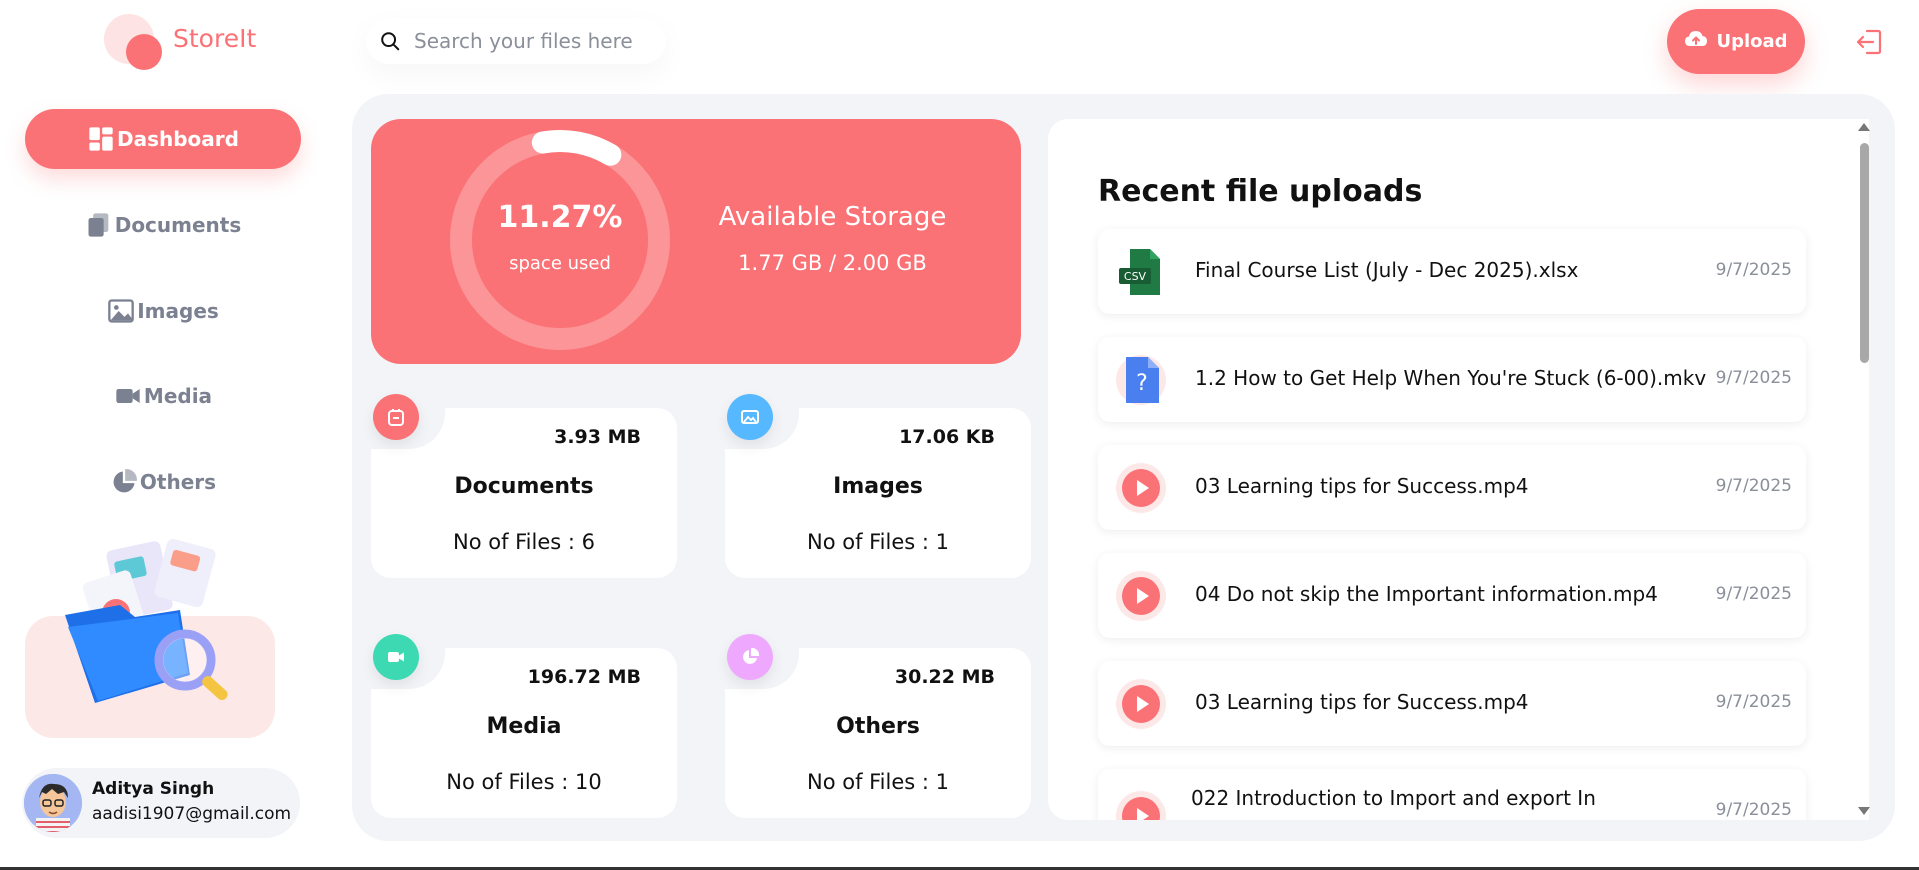  What do you see at coordinates (178, 139) in the screenshot?
I see `sidebar-item-label: Dashboard` at bounding box center [178, 139].